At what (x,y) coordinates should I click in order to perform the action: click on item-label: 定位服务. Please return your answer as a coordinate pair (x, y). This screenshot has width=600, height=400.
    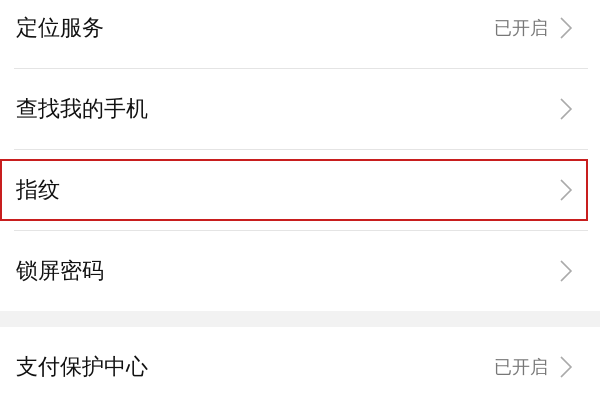
    Looking at the image, I should click on (60, 29).